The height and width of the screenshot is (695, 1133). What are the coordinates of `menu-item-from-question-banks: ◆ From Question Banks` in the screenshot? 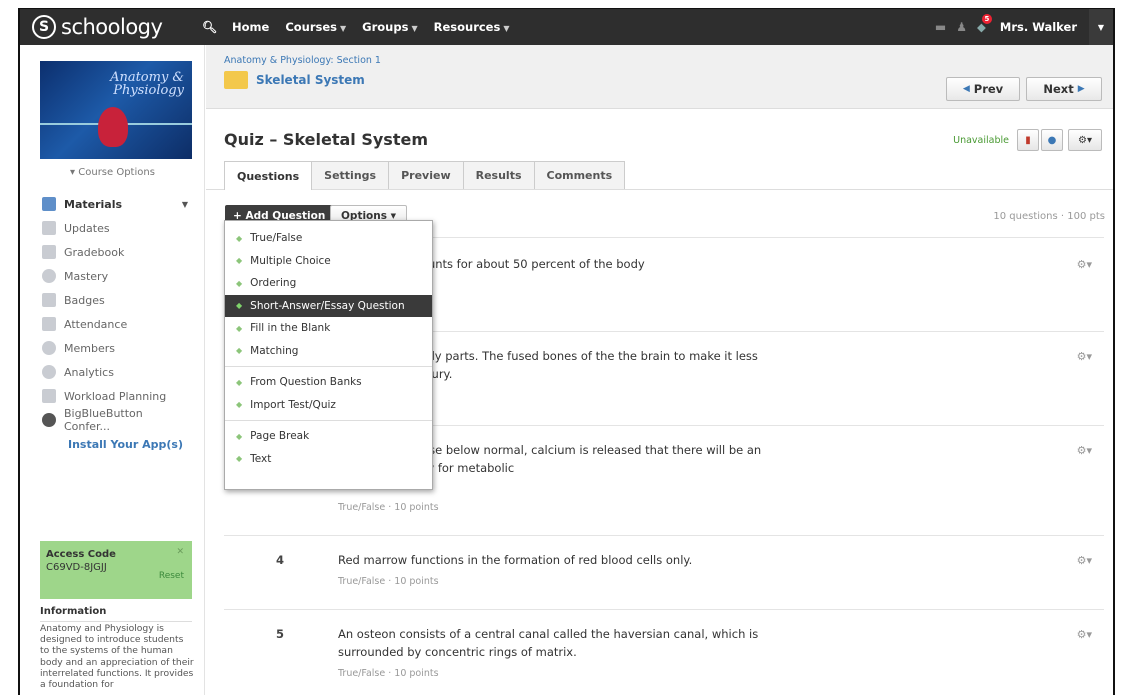 It's located at (328, 382).